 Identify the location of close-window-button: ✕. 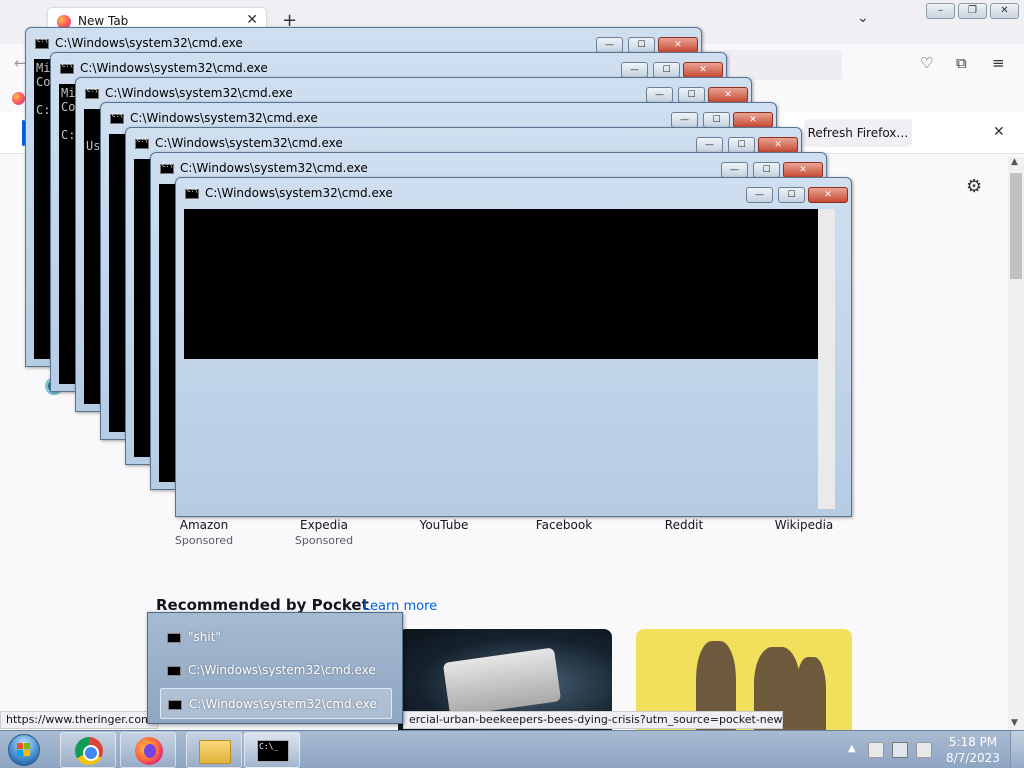
(1004, 11).